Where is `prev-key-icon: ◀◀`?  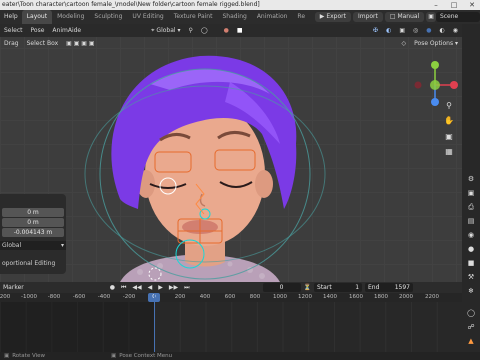
prev-key-icon: ◀◀ is located at coordinates (136, 287).